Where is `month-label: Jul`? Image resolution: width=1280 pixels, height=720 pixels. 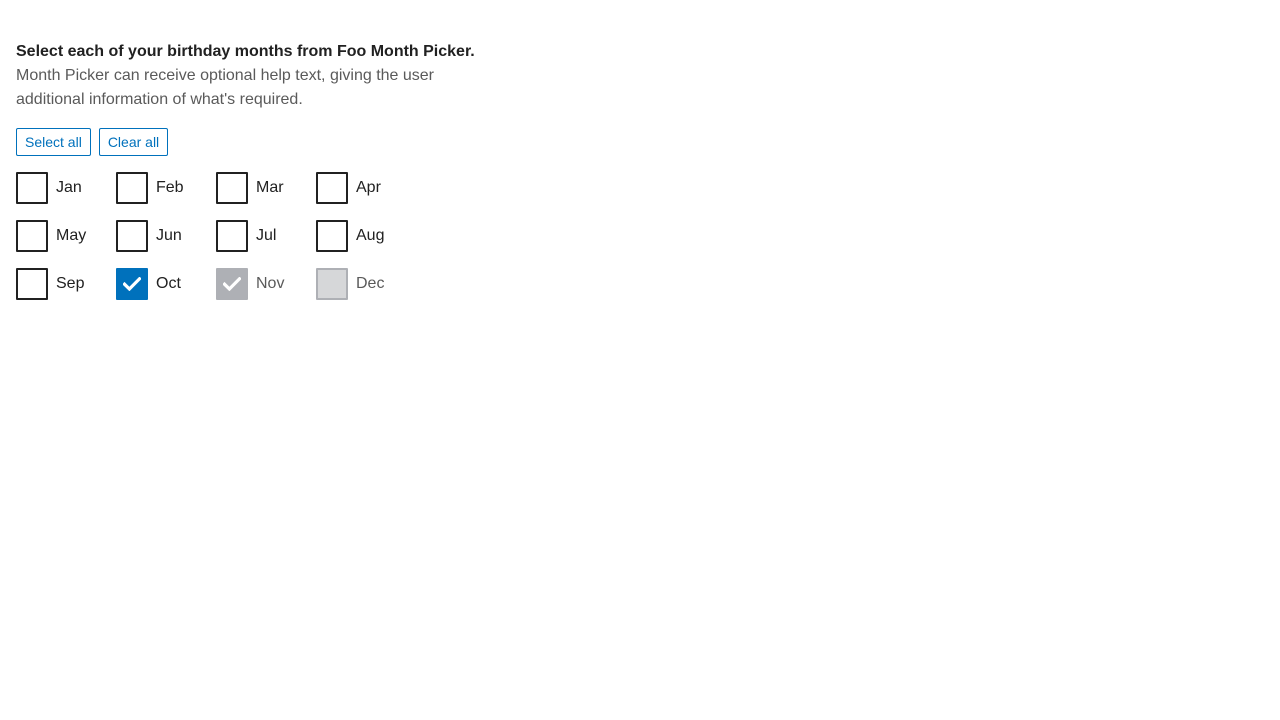
month-label: Jul is located at coordinates (266, 235).